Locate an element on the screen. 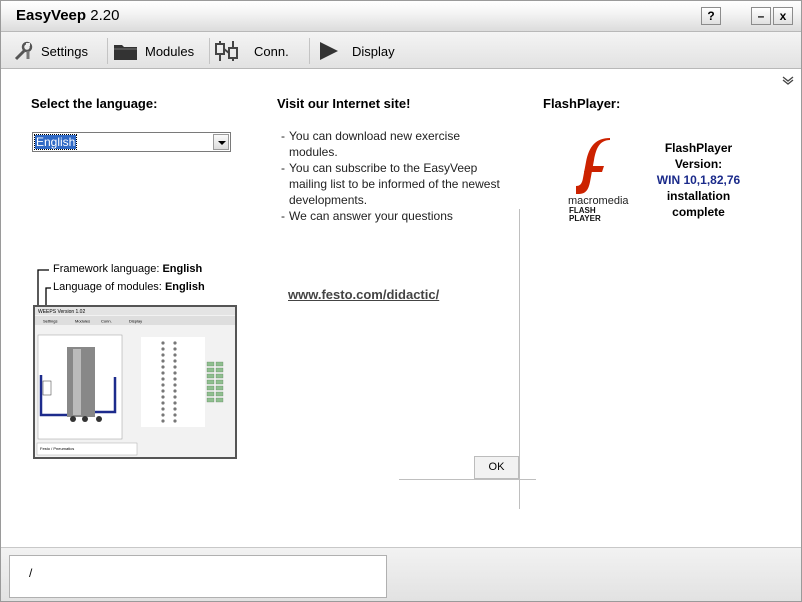 The height and width of the screenshot is (602, 802). modules-label: Modules is located at coordinates (170, 51).